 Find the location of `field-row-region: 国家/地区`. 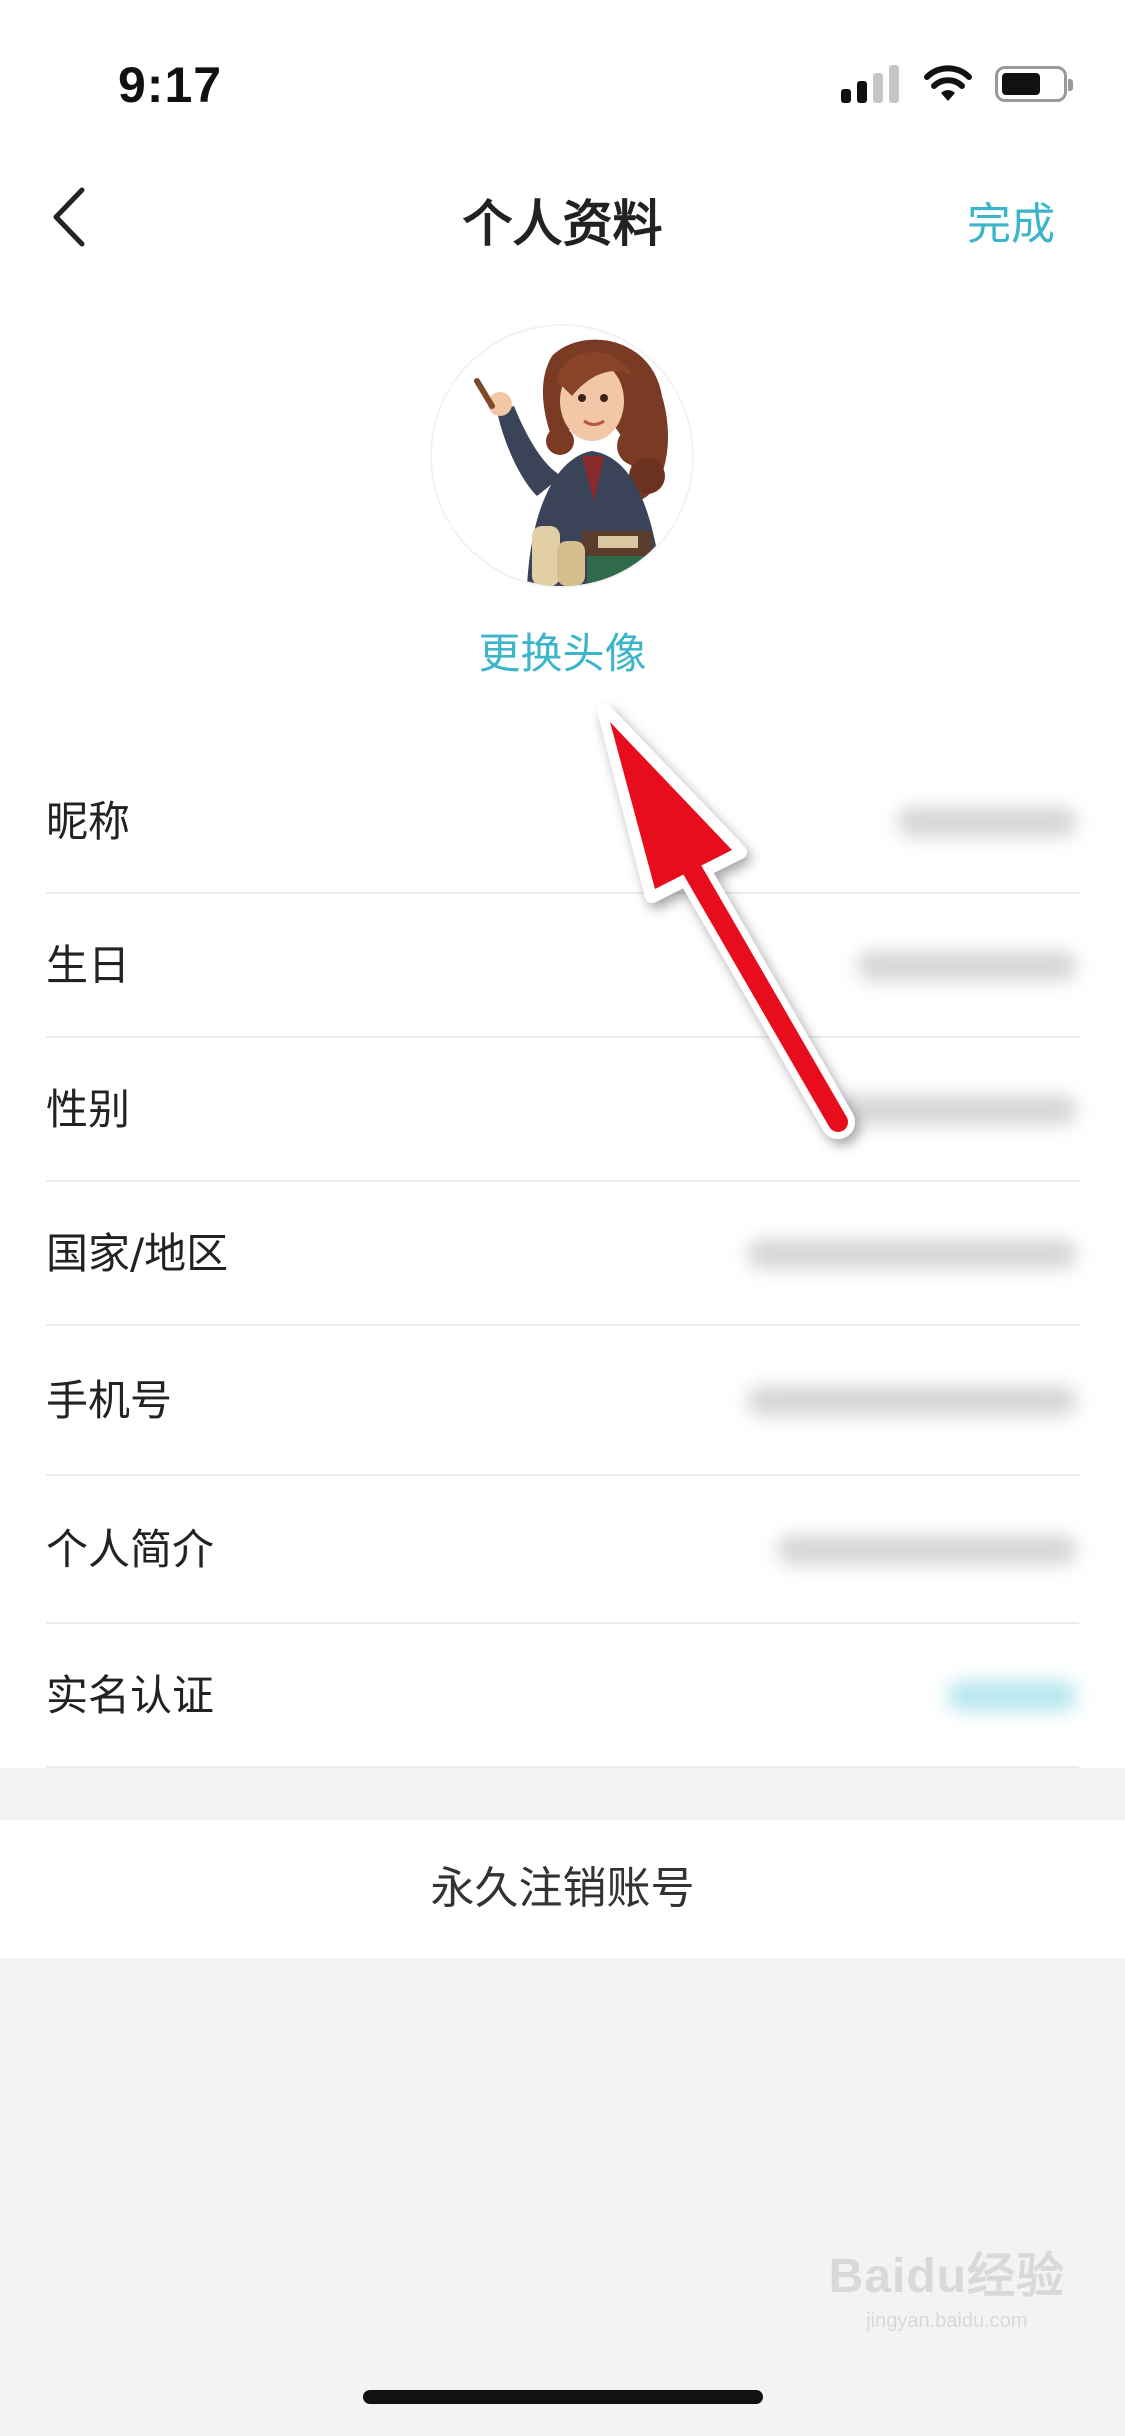

field-row-region: 国家/地区 is located at coordinates (562, 1254).